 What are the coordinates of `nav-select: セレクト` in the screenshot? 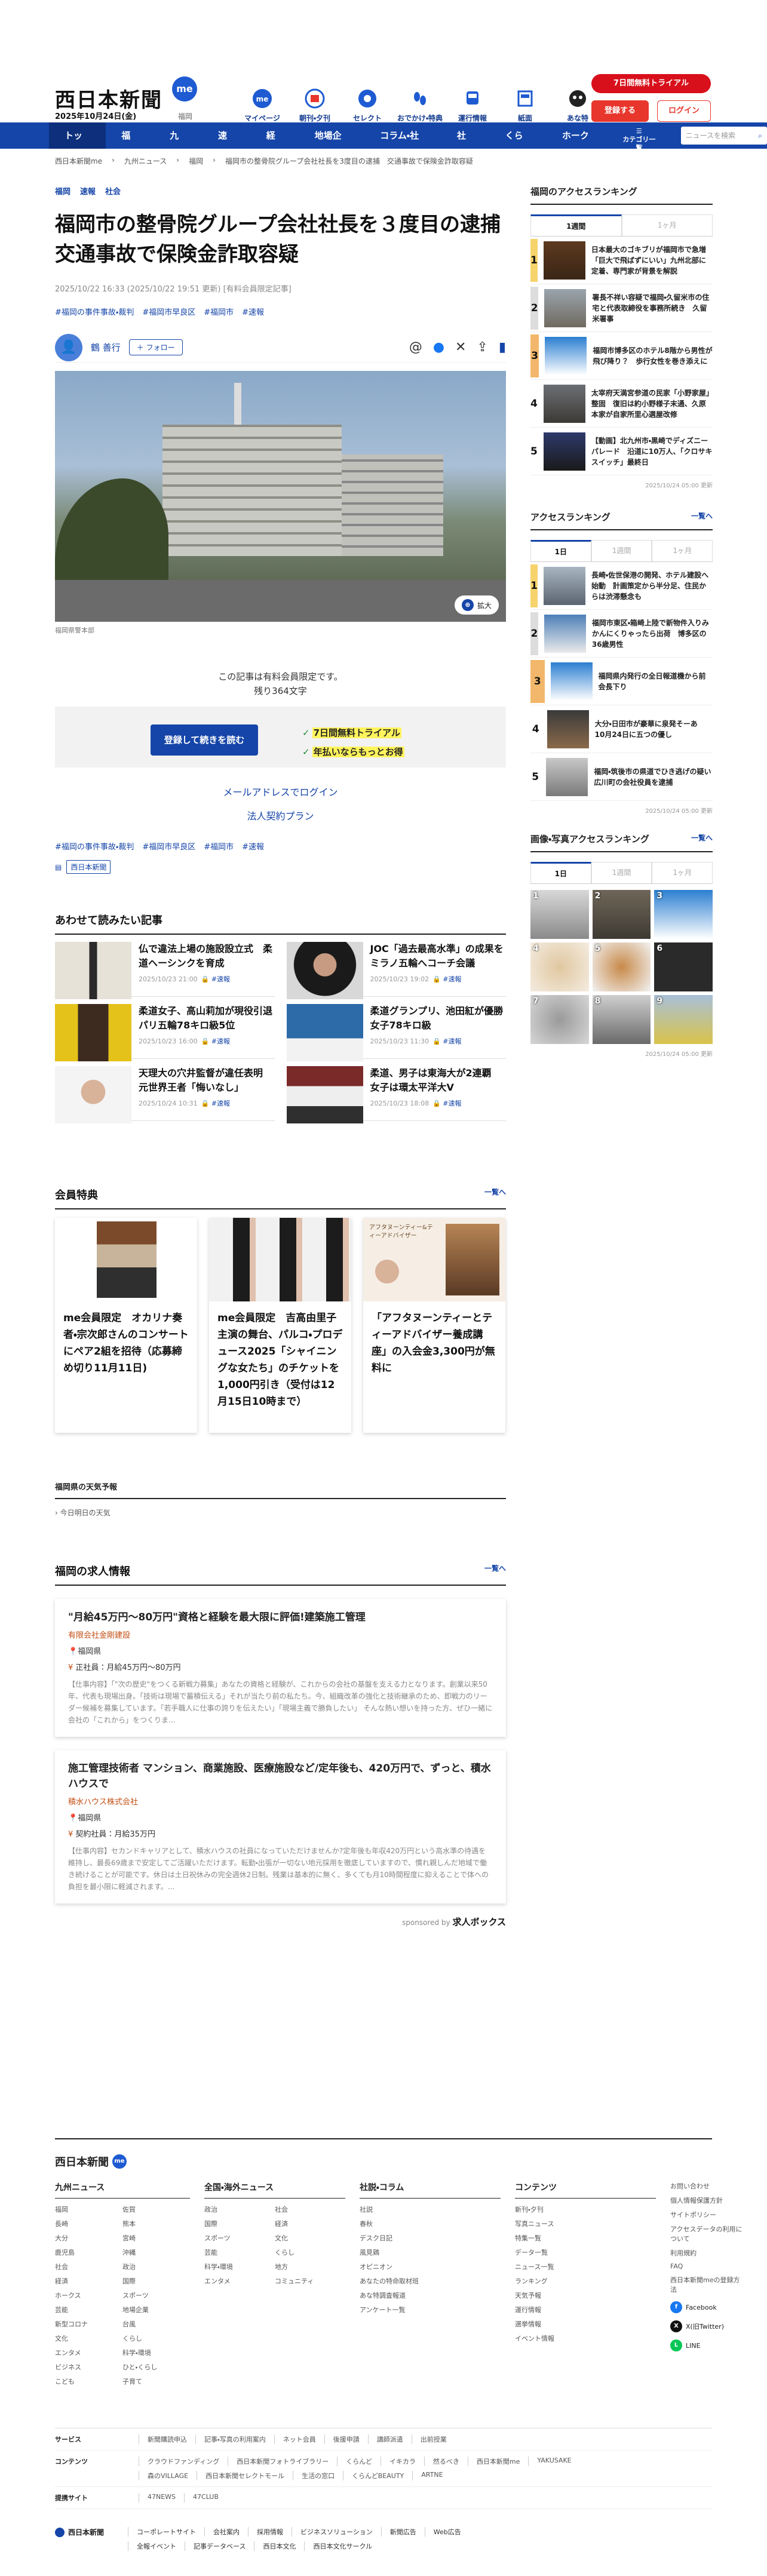 It's located at (367, 105).